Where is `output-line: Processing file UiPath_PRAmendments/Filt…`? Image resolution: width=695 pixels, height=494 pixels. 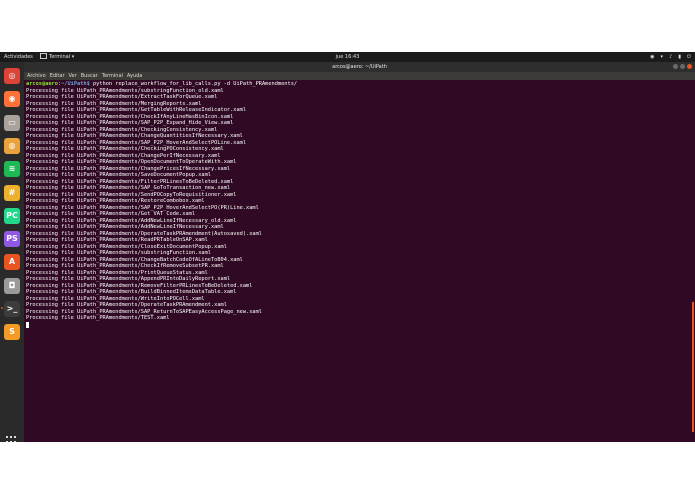
output-line: Processing file UiPath_PRAmendments/Filt… is located at coordinates (130, 181).